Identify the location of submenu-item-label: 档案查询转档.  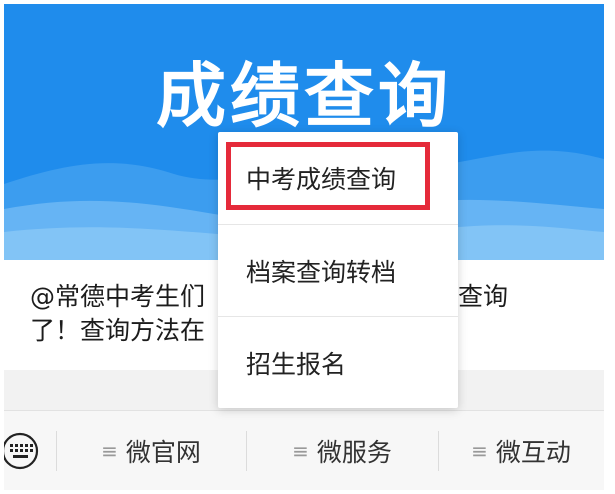
(321, 272).